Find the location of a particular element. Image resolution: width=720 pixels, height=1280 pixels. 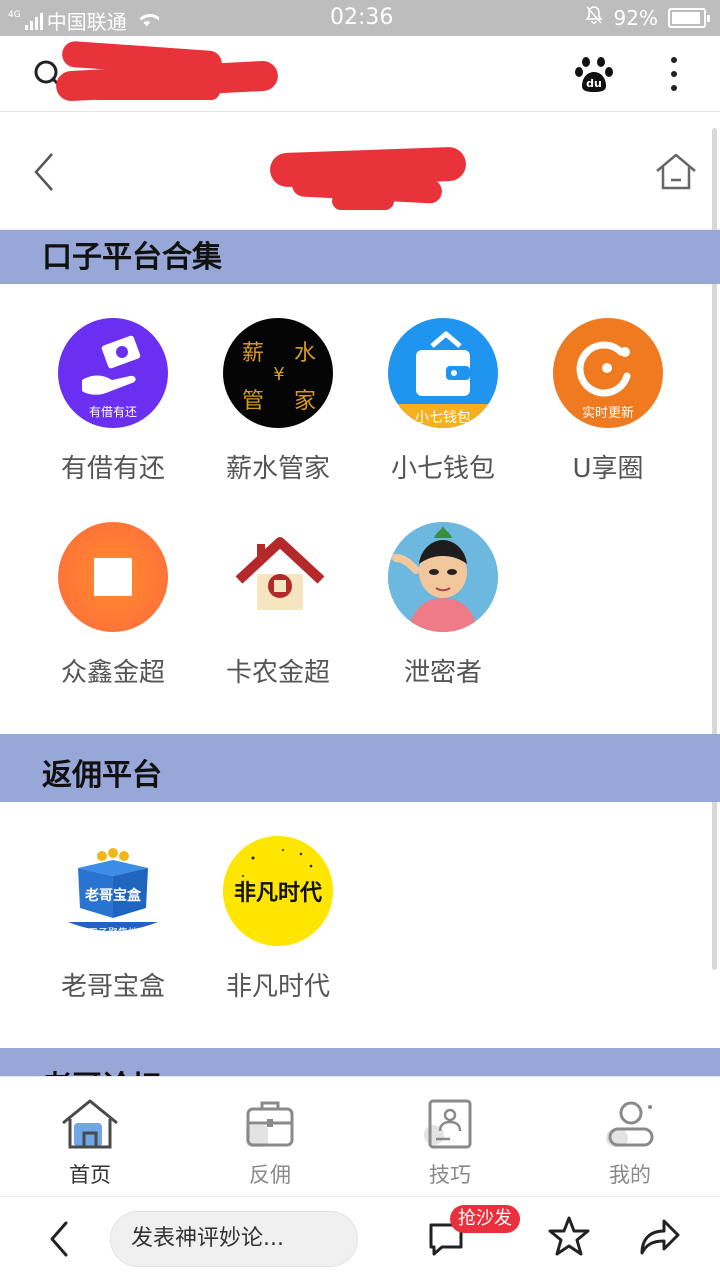

app-item: 非凡时代 非凡时代 is located at coordinates (278, 919).